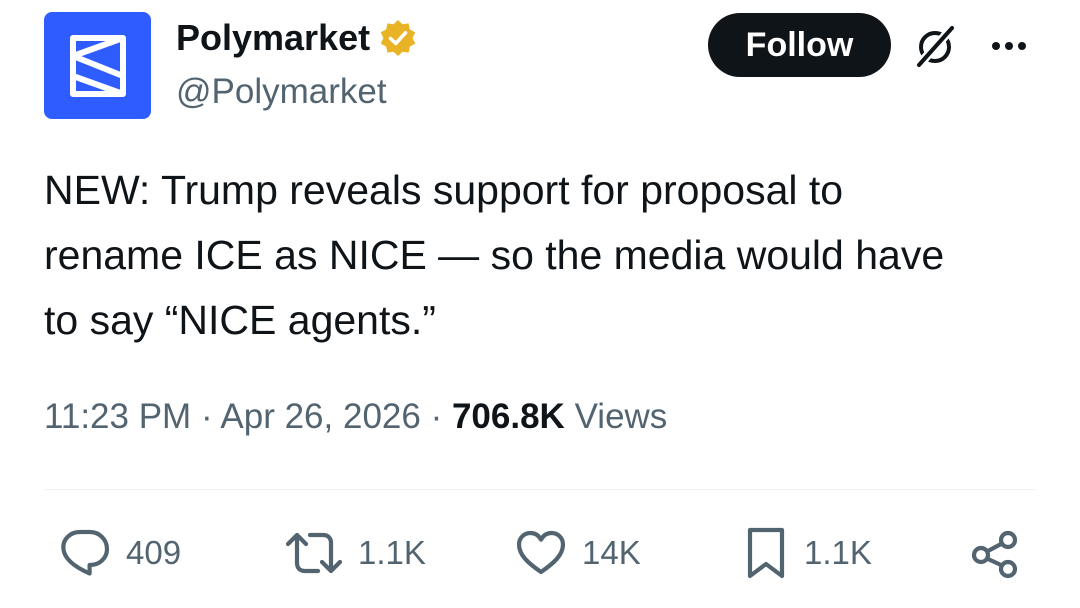 Image resolution: width=1080 pixels, height=608 pixels. I want to click on bookmark-button: 1.1K, so click(807, 553).